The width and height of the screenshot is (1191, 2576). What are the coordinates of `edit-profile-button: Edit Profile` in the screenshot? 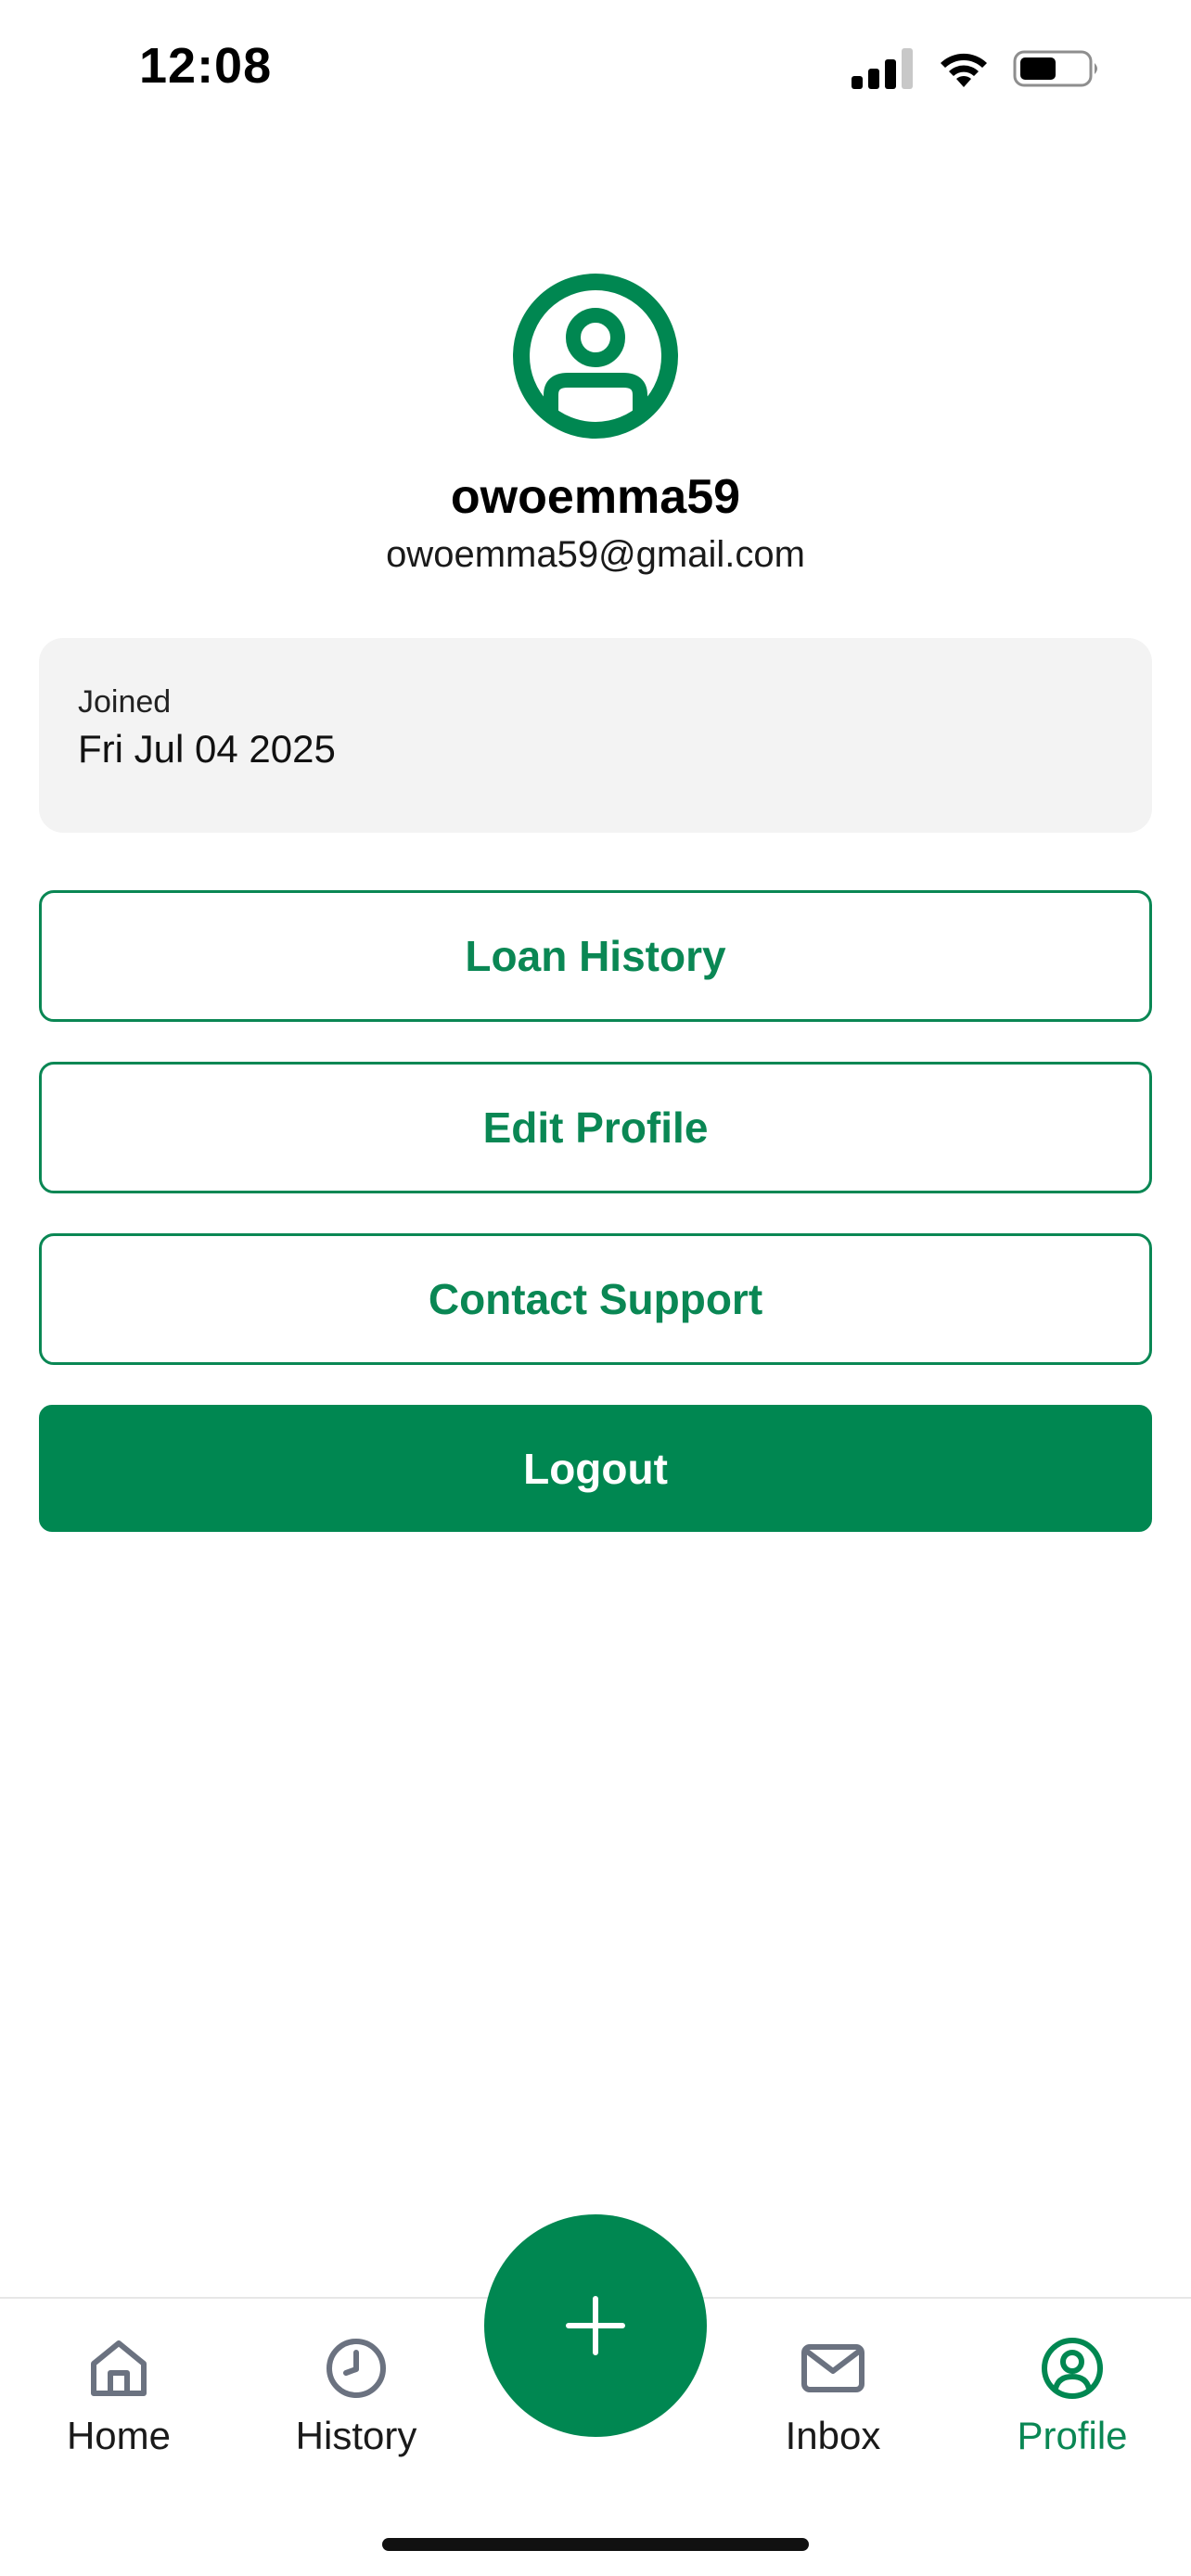 It's located at (595, 1127).